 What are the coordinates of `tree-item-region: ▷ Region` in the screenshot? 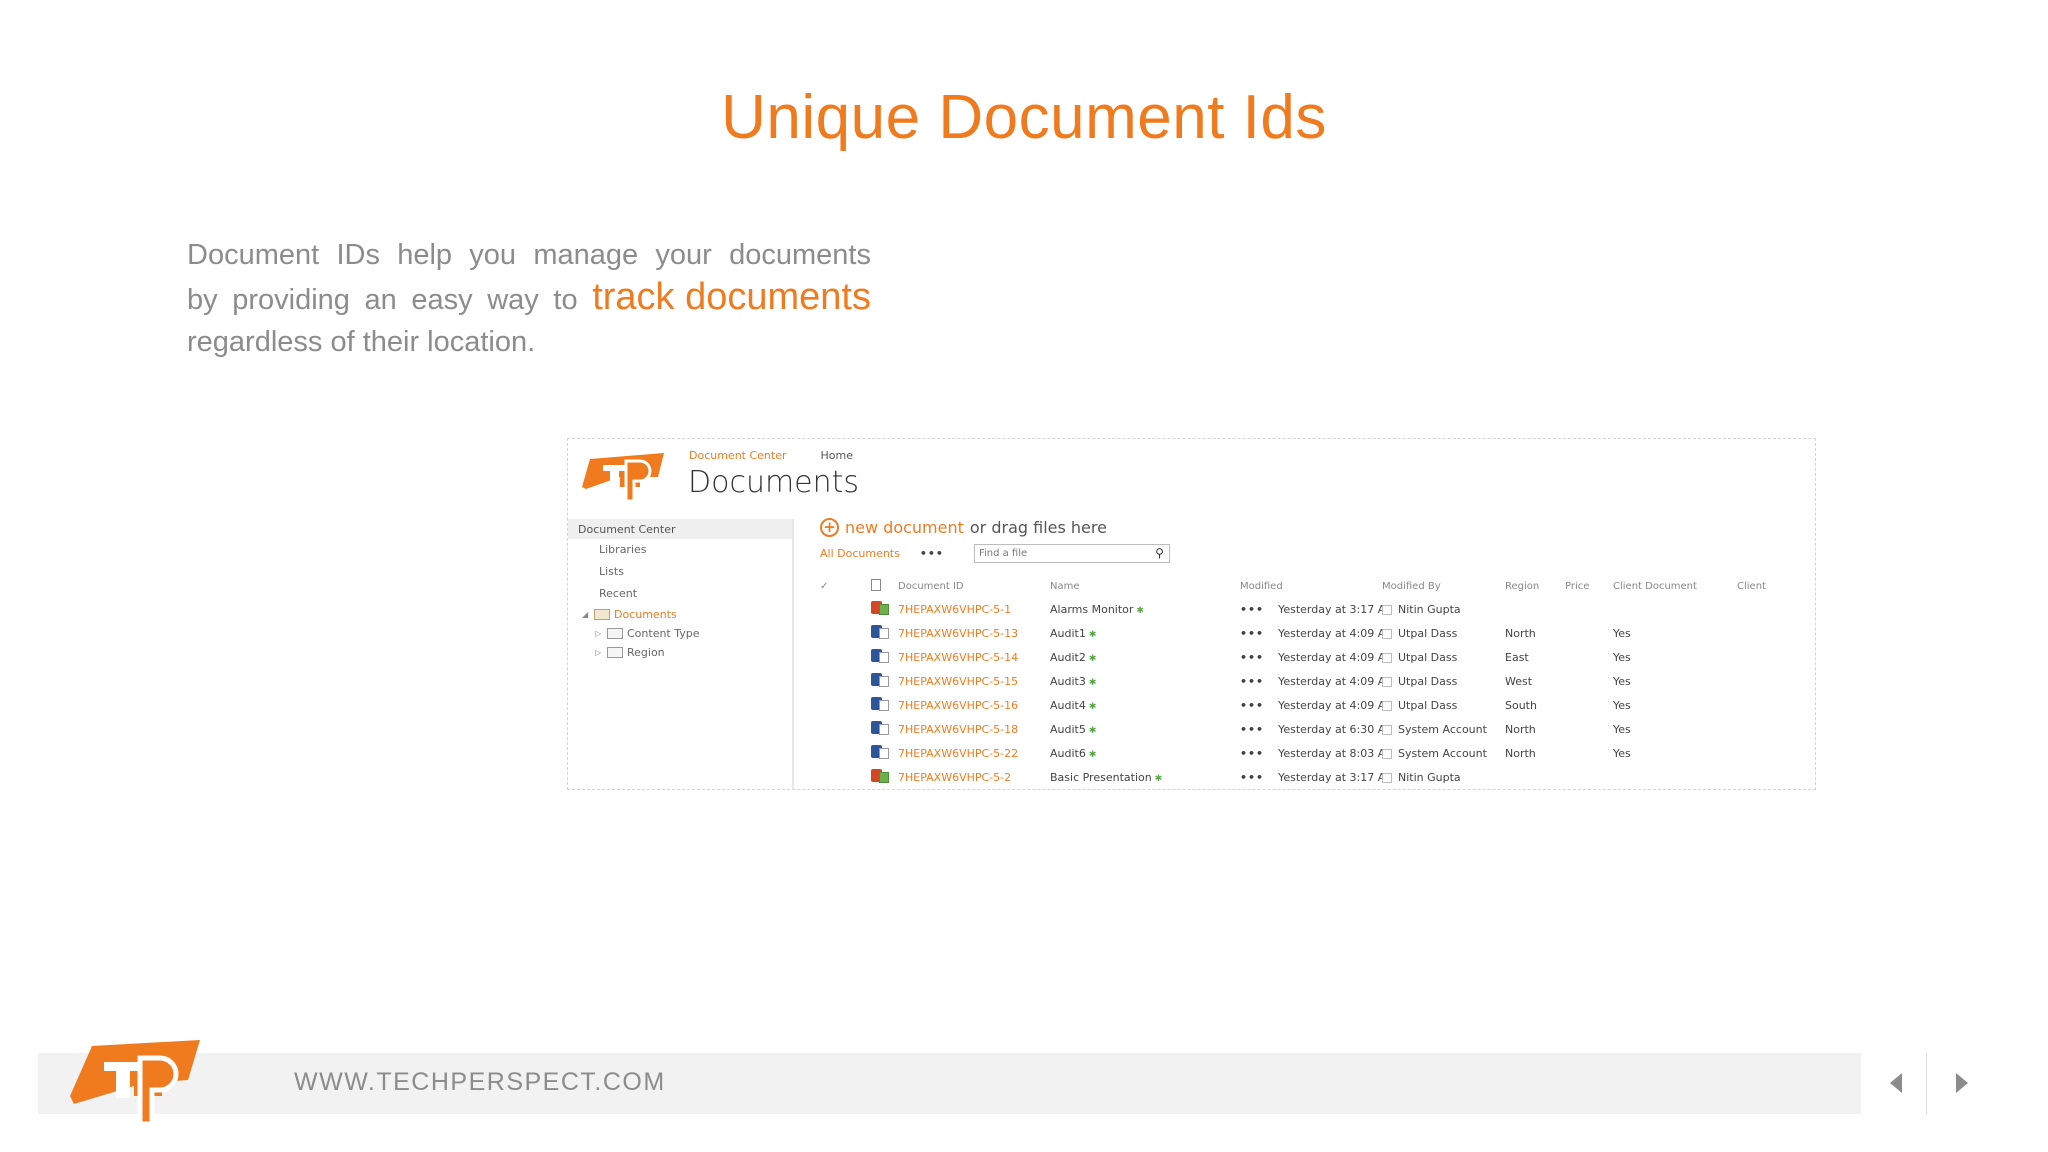 It's located at (680, 652).